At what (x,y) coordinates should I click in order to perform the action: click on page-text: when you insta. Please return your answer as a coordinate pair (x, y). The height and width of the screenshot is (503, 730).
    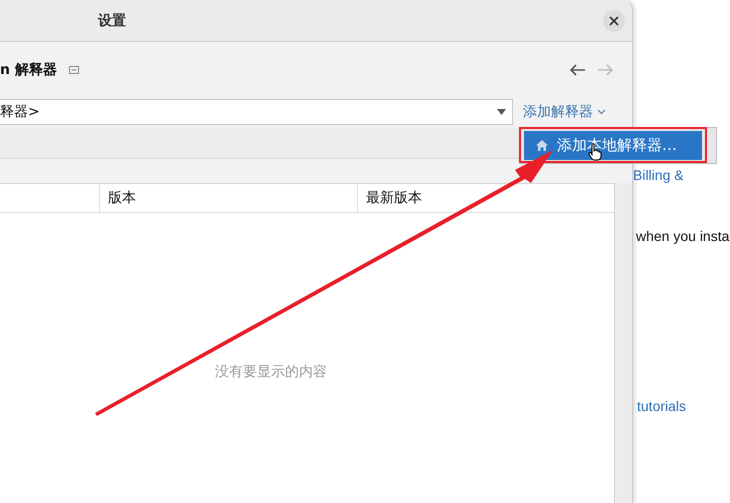
    Looking at the image, I should click on (683, 236).